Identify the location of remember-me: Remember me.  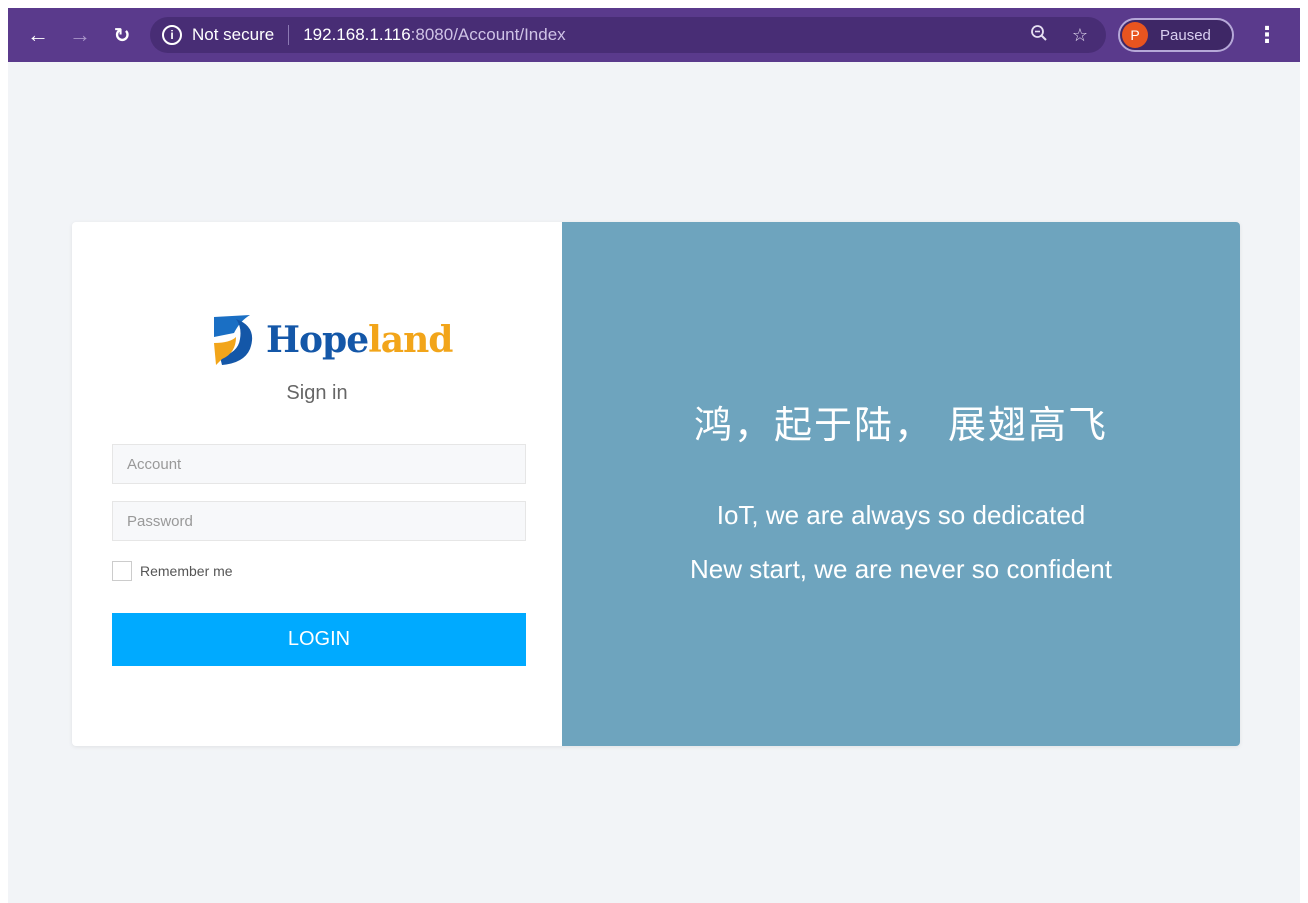
(172, 571).